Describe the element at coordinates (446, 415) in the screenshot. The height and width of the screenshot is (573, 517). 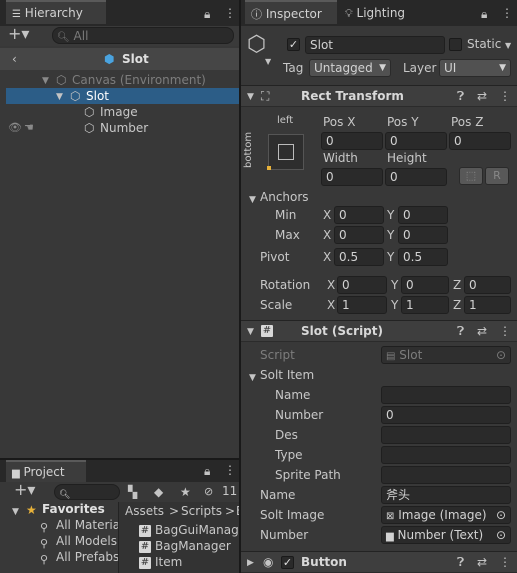
I see `item-number-input: 0` at that location.